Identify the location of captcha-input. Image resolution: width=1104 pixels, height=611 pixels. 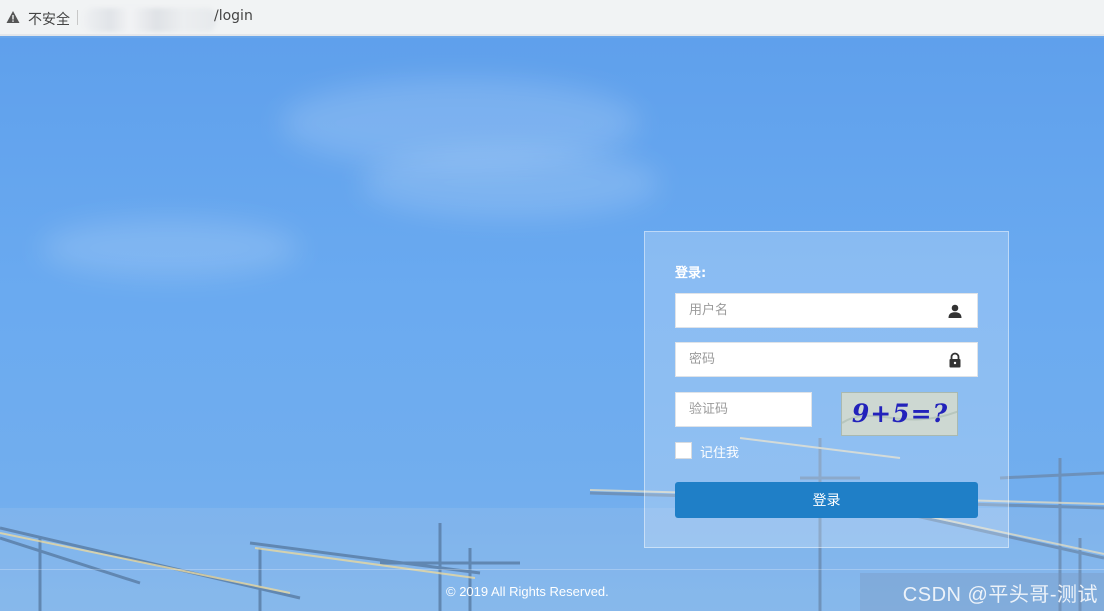
(743, 409).